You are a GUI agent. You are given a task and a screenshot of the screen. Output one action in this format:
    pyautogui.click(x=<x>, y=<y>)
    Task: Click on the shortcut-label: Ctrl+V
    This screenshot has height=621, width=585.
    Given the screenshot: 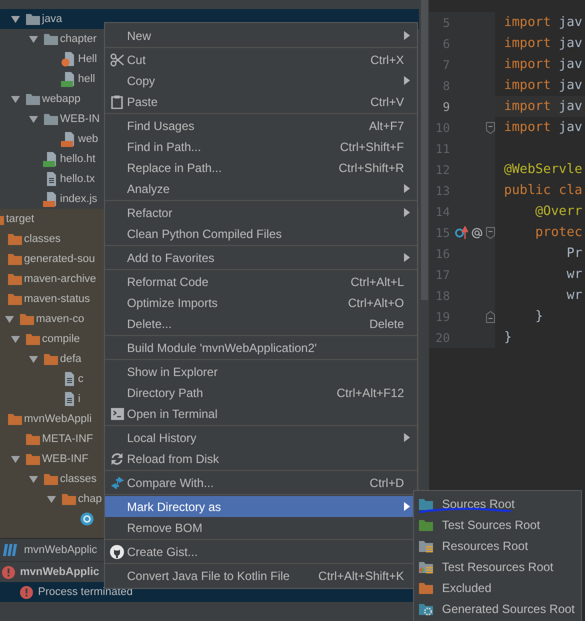 What is the action you would take?
    pyautogui.click(x=387, y=101)
    